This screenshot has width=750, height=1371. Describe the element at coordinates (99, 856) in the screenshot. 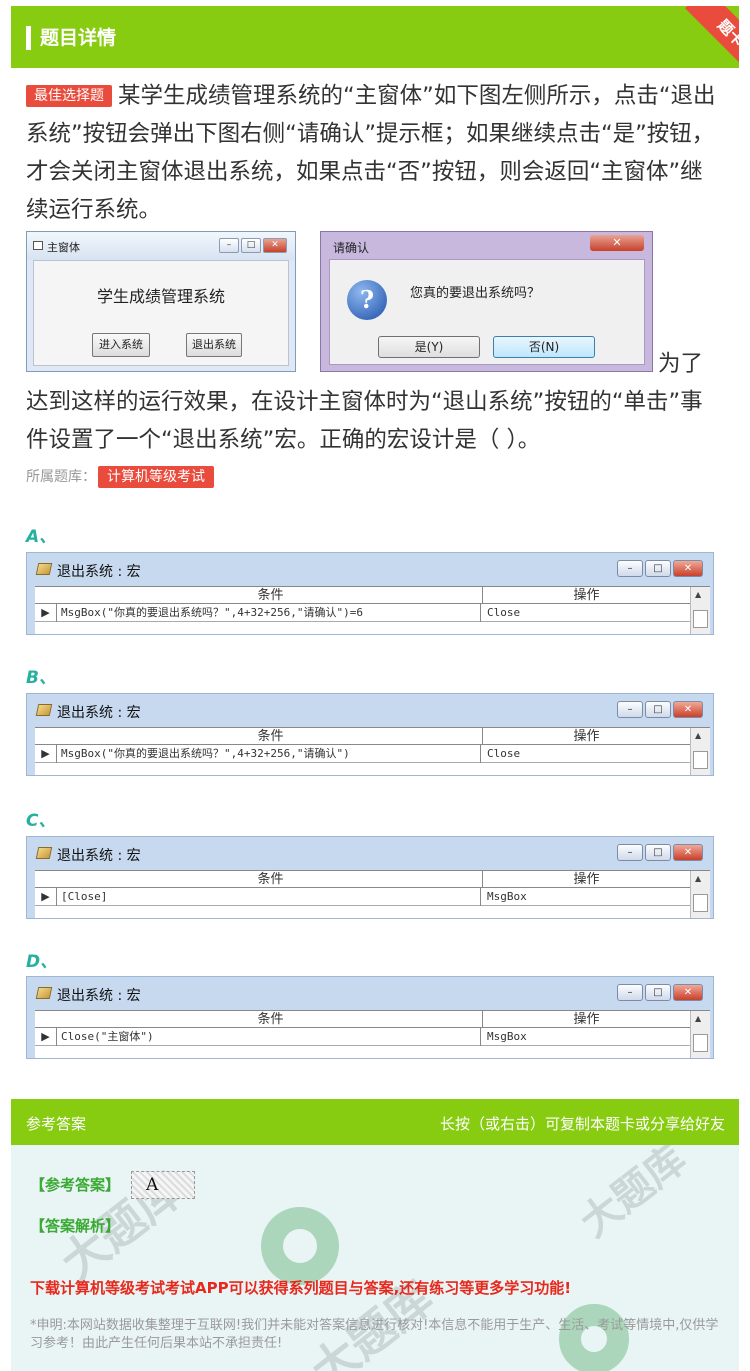

I see `macro-window-title: 退出系统 : 宏` at that location.